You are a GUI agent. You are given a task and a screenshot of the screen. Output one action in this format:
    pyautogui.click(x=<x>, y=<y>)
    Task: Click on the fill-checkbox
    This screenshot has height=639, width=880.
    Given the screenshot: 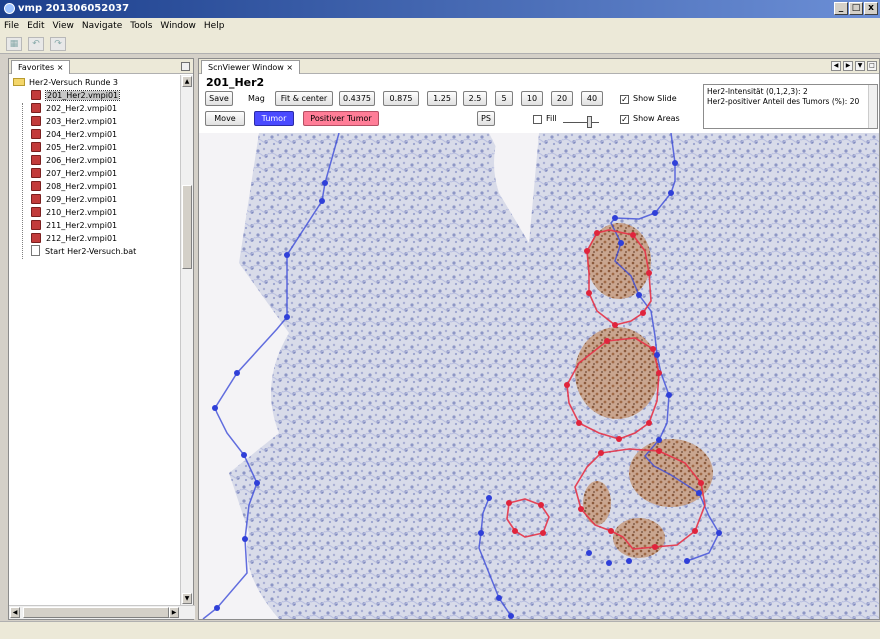 What is the action you would take?
    pyautogui.click(x=537, y=119)
    